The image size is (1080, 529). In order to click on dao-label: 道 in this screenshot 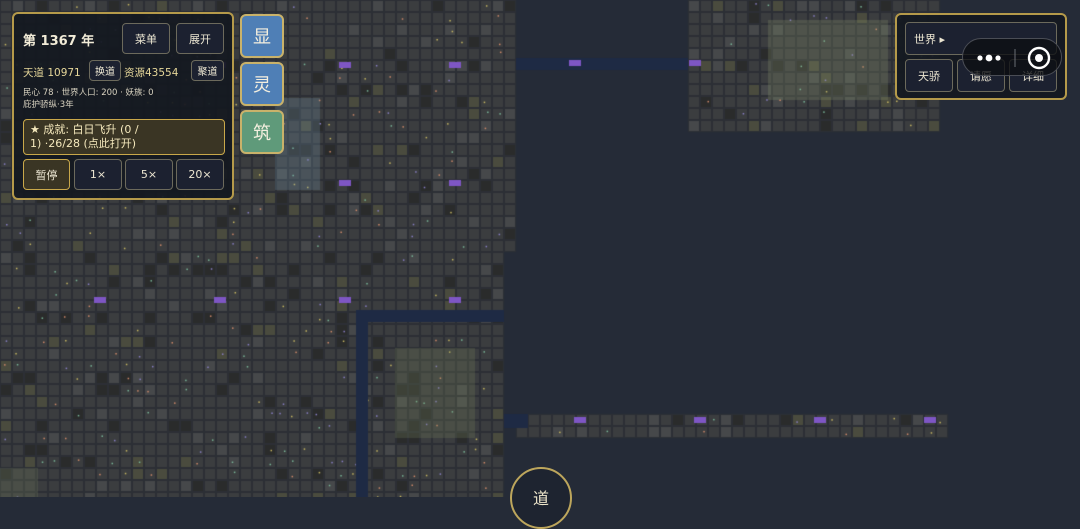, I will do `click(540, 498)`.